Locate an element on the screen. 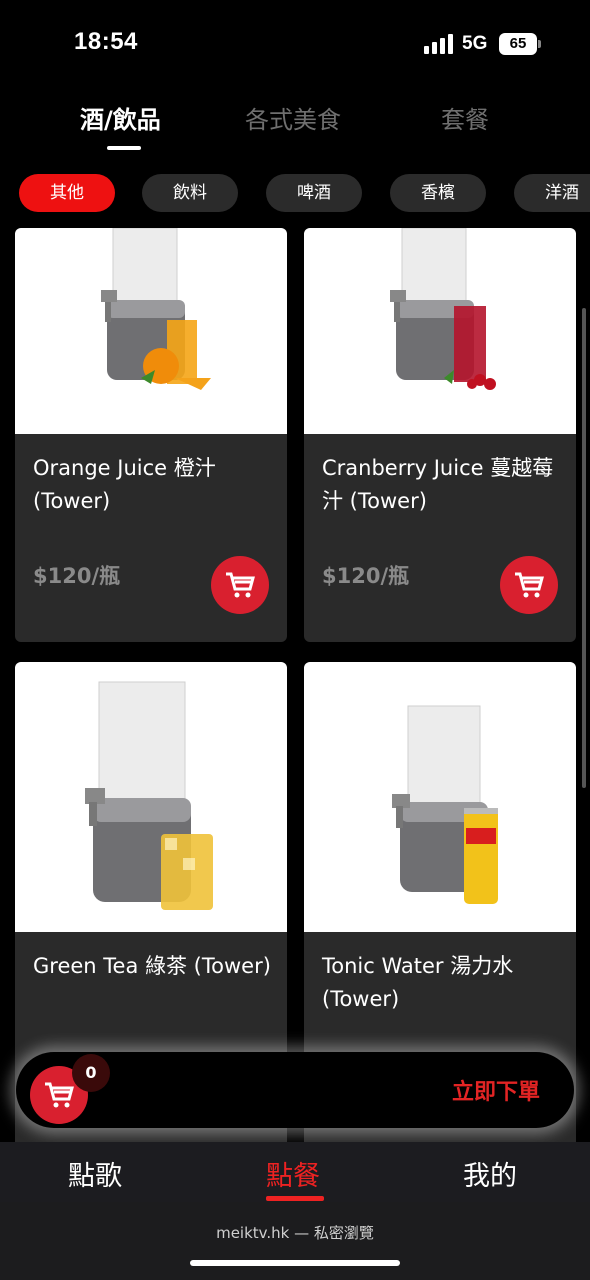 Image resolution: width=590 pixels, height=1280 pixels. battery-tip is located at coordinates (539, 44).